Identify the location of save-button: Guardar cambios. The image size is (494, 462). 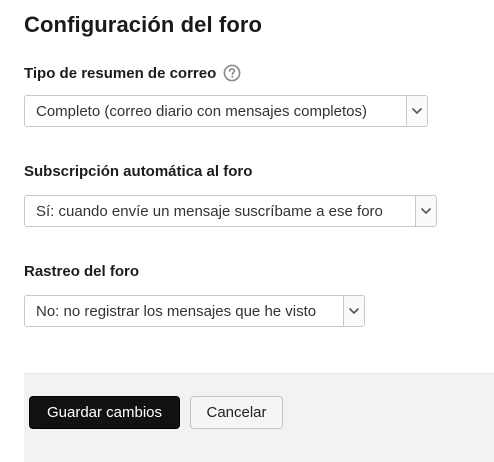
(104, 412).